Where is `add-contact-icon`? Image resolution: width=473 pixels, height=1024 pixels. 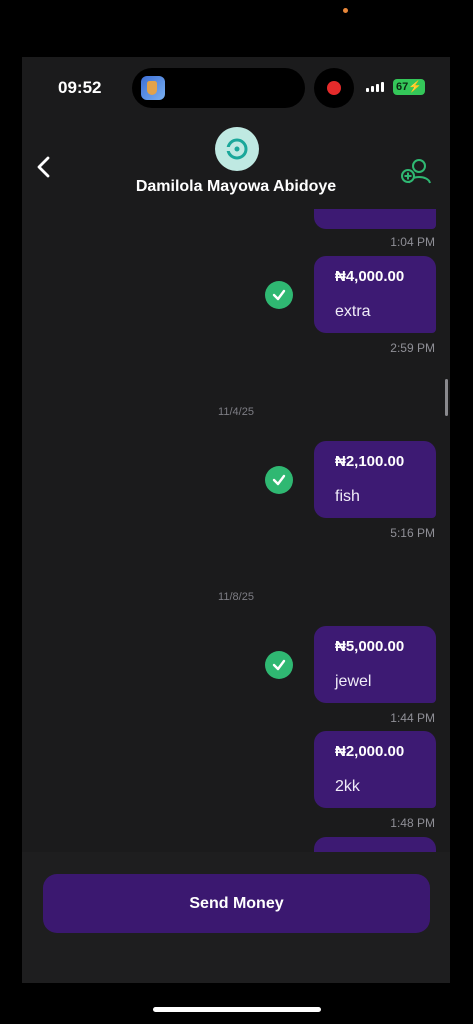 add-contact-icon is located at coordinates (416, 171).